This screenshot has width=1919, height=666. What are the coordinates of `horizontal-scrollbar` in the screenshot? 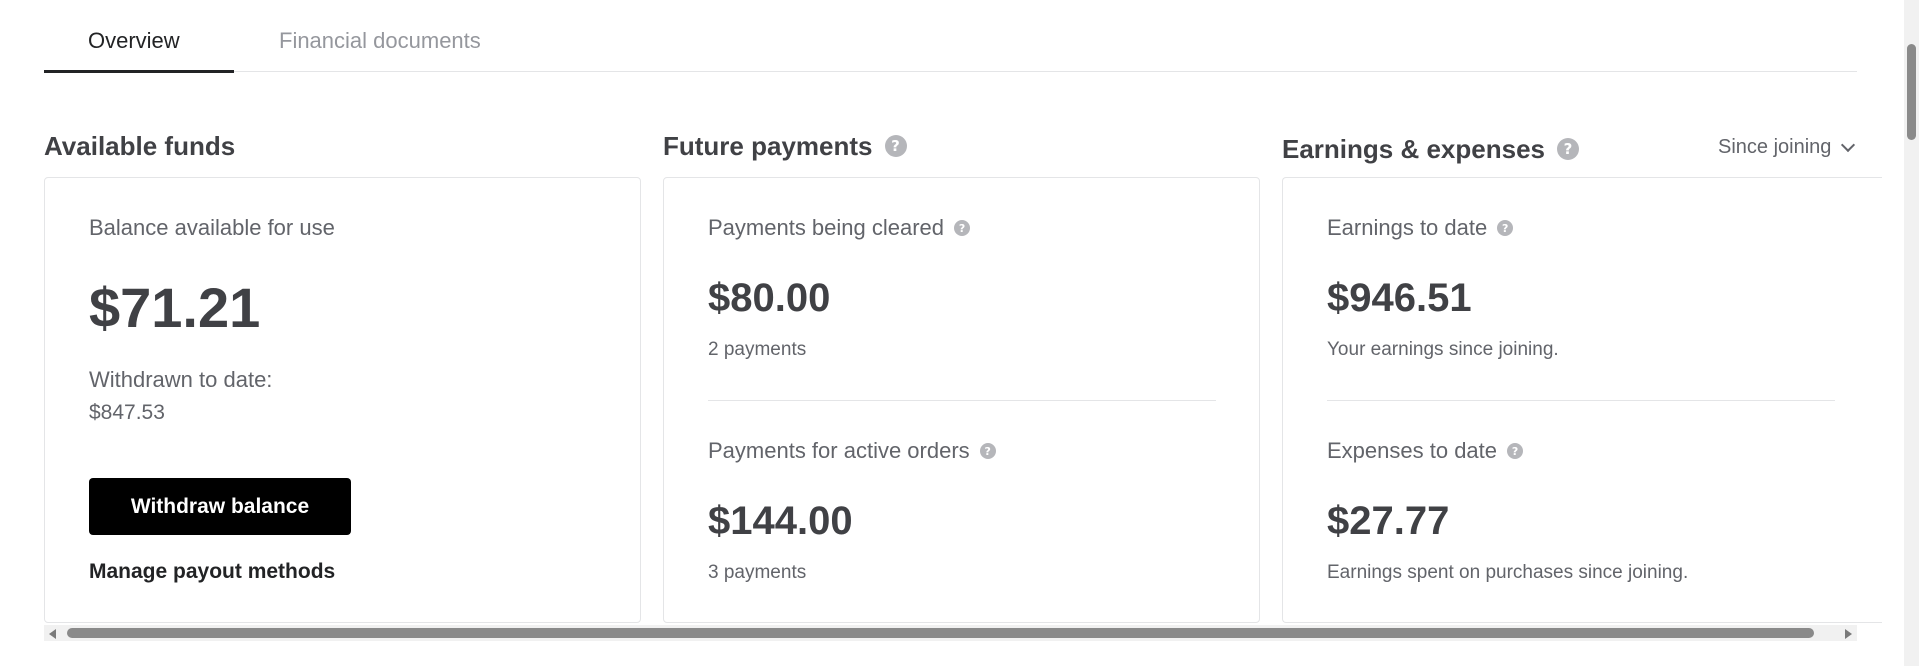 It's located at (950, 633).